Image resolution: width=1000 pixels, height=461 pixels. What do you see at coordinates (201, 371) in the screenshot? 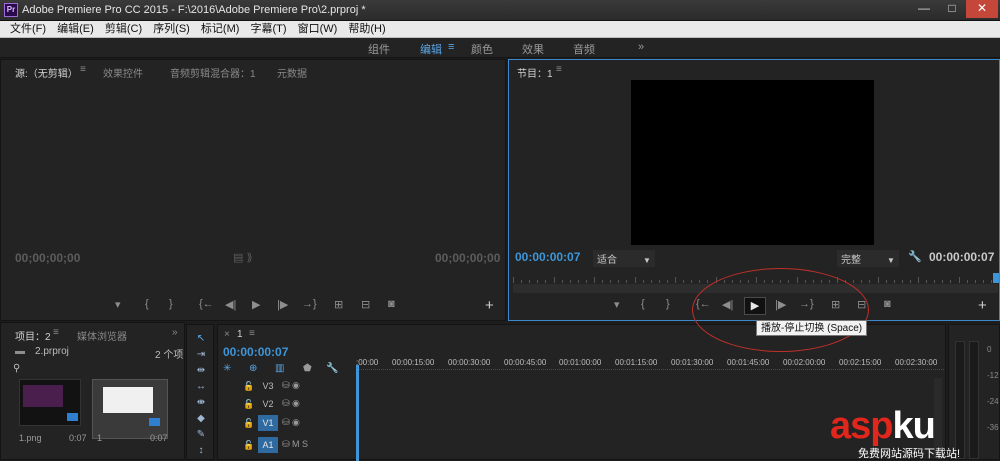
I see `ripple-edit-tool-icon: ⇹` at bounding box center [201, 371].